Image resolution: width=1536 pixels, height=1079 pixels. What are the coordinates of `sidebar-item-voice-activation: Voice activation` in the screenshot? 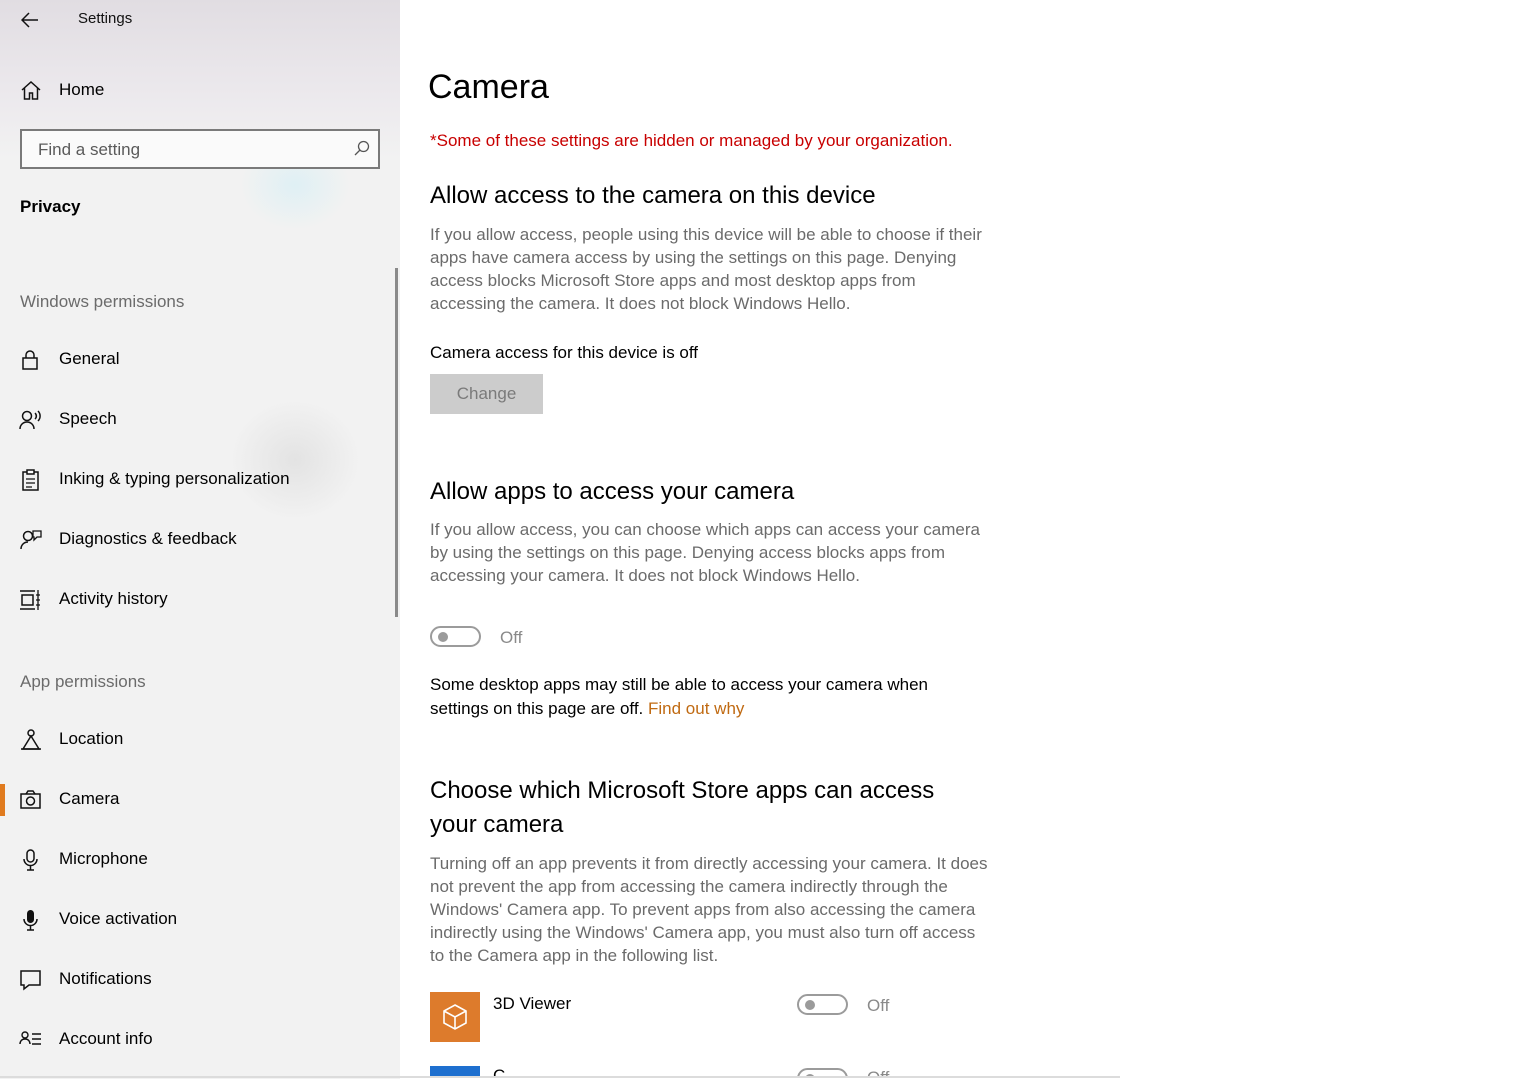 It's located at (197, 920).